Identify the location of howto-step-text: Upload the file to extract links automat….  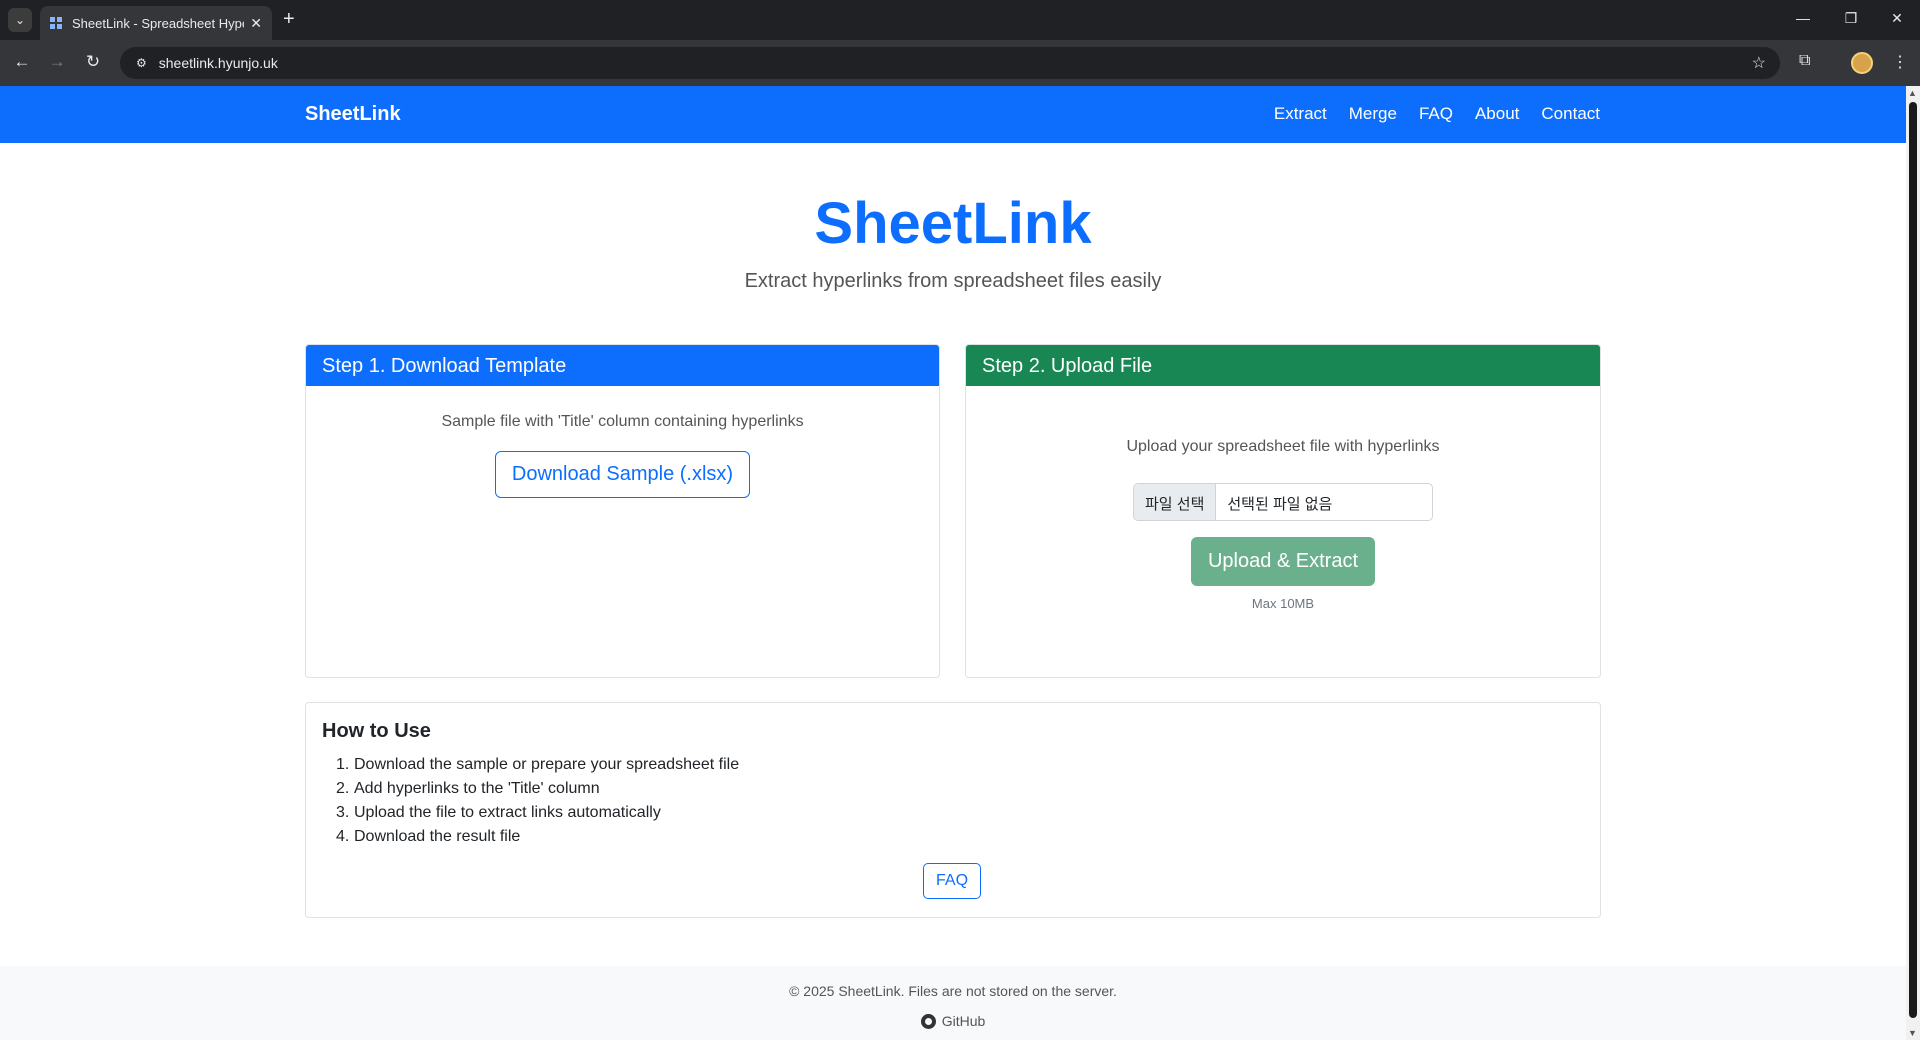
(507, 812).